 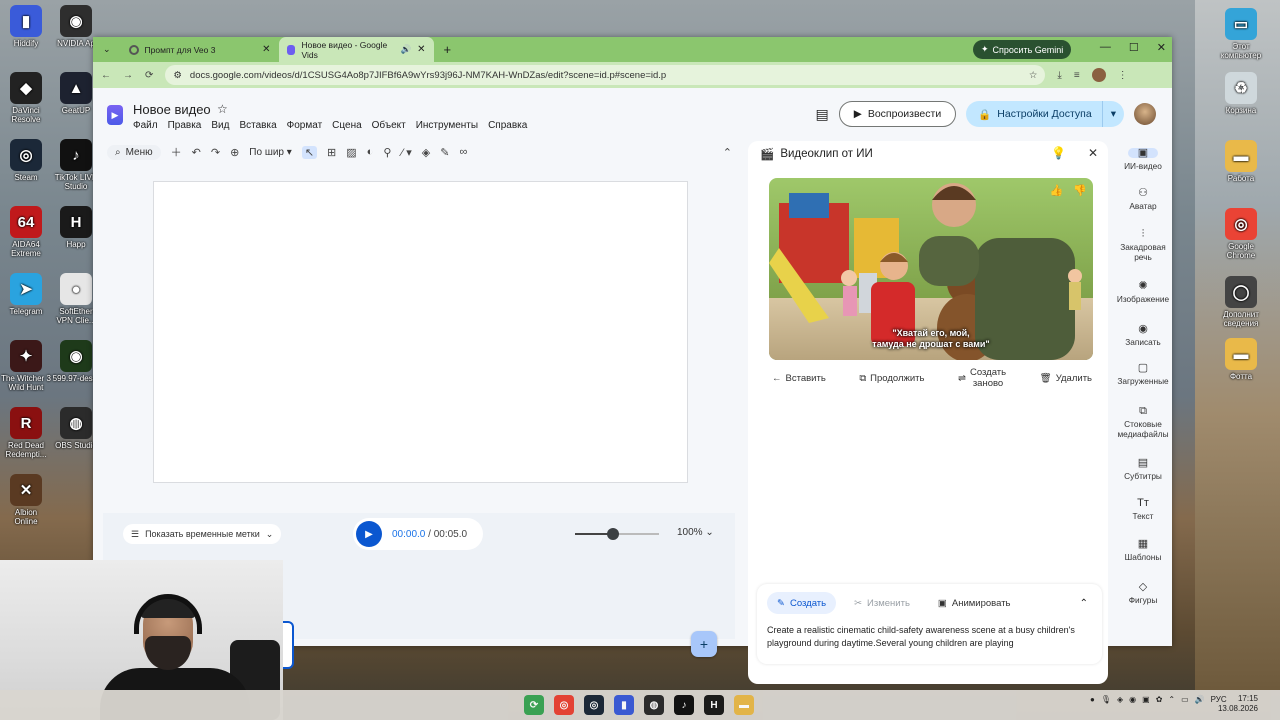 What do you see at coordinates (1185, 699) in the screenshot?
I see `network-icon: ▭` at bounding box center [1185, 699].